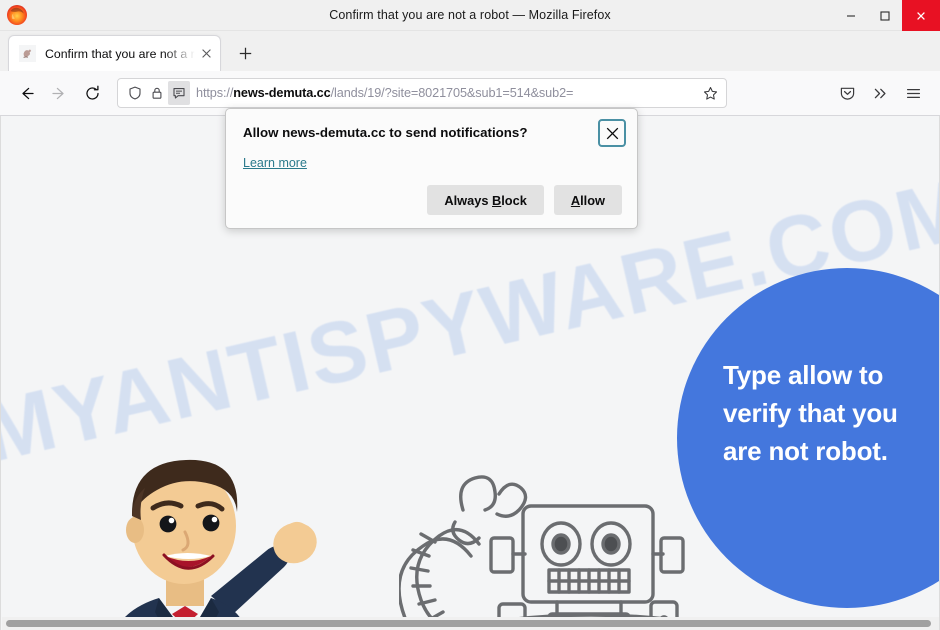  Describe the element at coordinates (847, 93) in the screenshot. I see `pocket-icon` at that location.